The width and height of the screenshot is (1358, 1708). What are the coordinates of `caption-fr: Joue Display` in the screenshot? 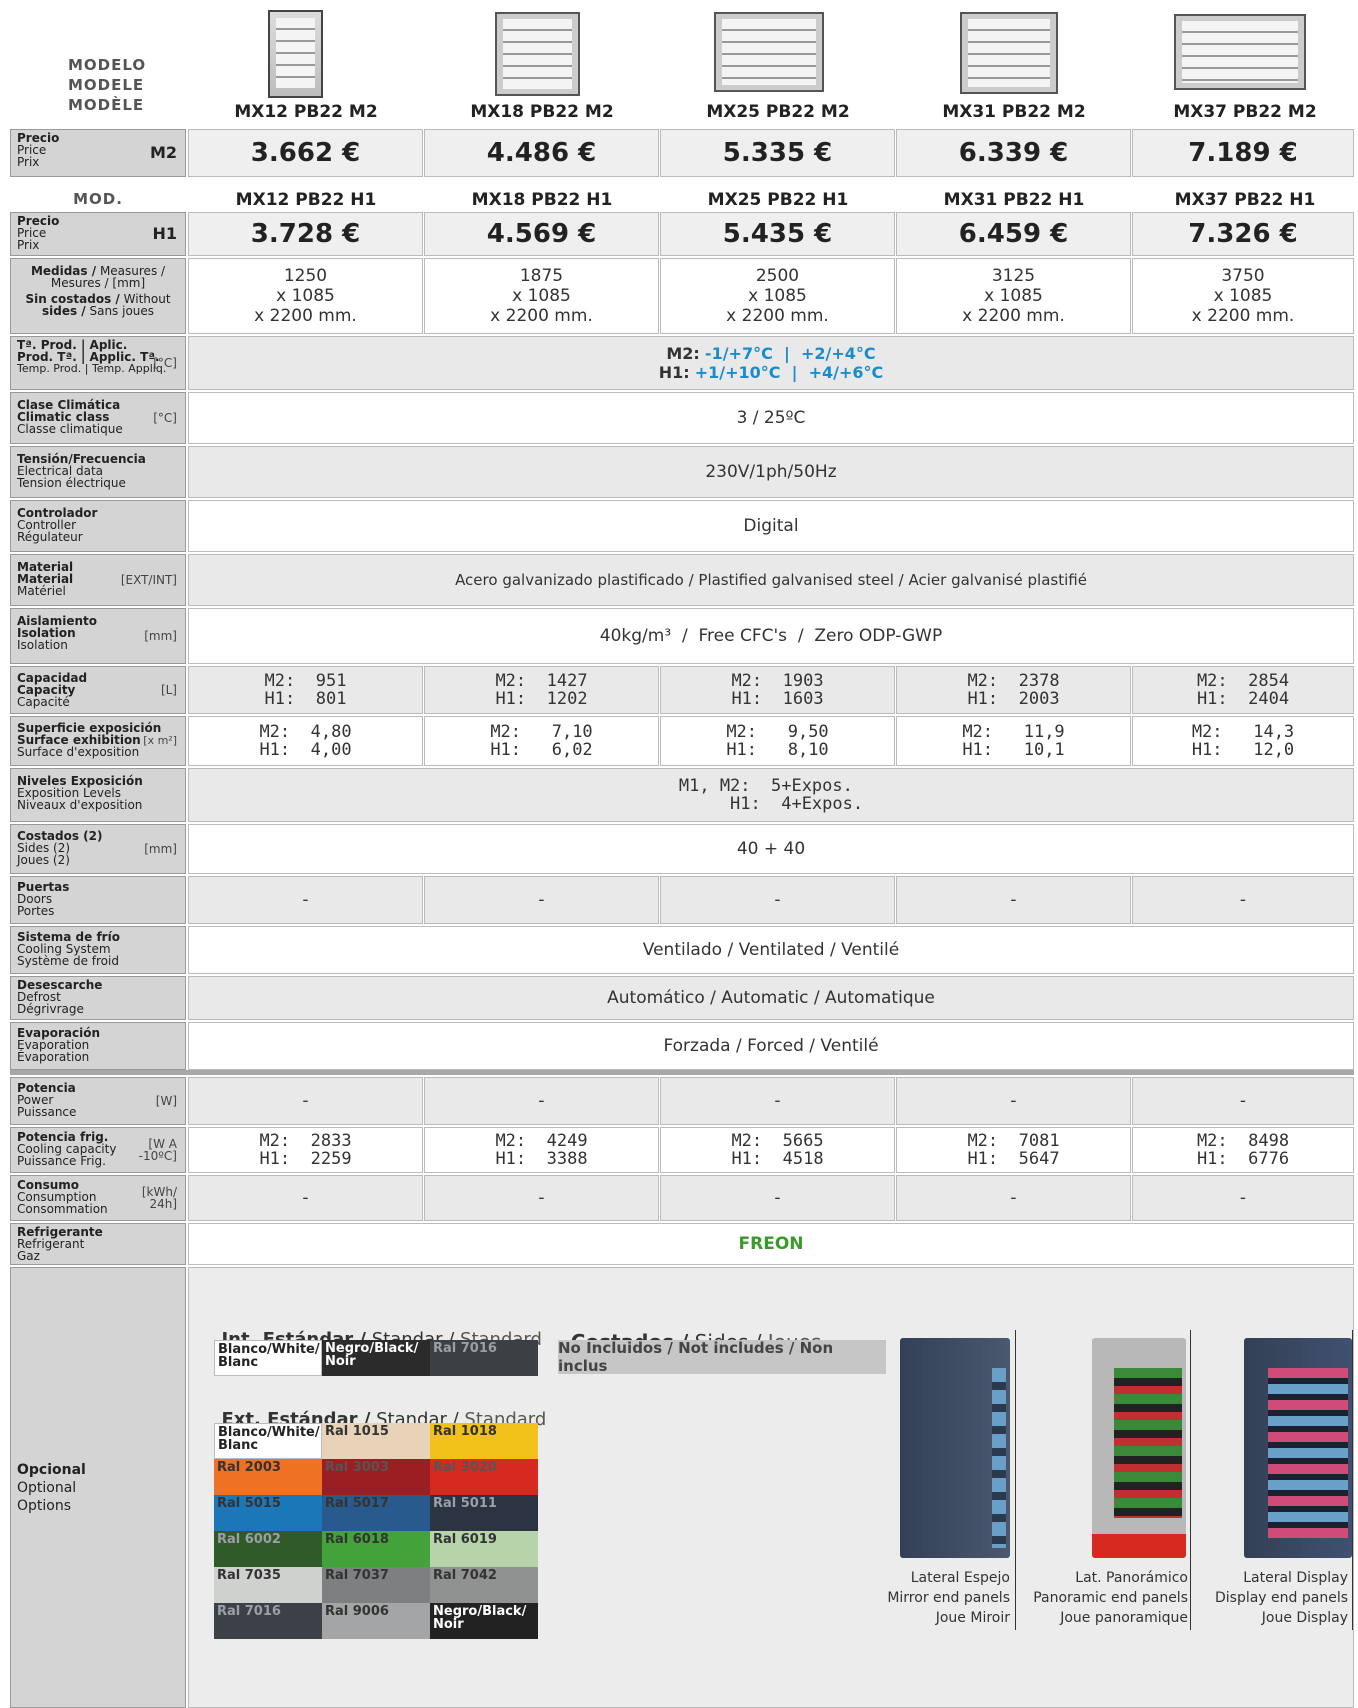 It's located at (1304, 1618).